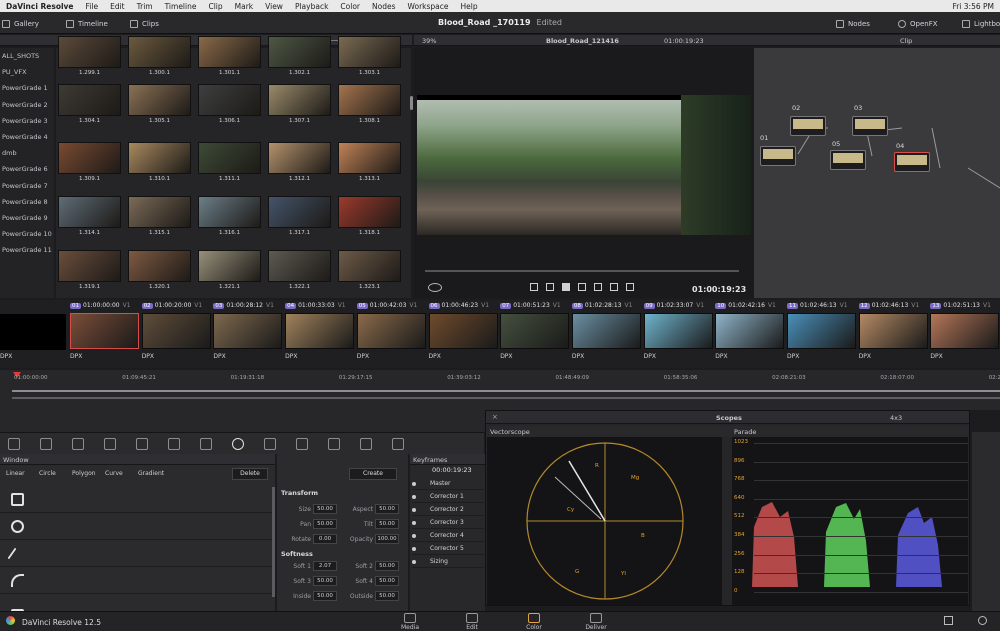 This screenshot has height=631, width=1000. What do you see at coordinates (918, 23) in the screenshot?
I see `openfx-button: OpenFX` at bounding box center [918, 23].